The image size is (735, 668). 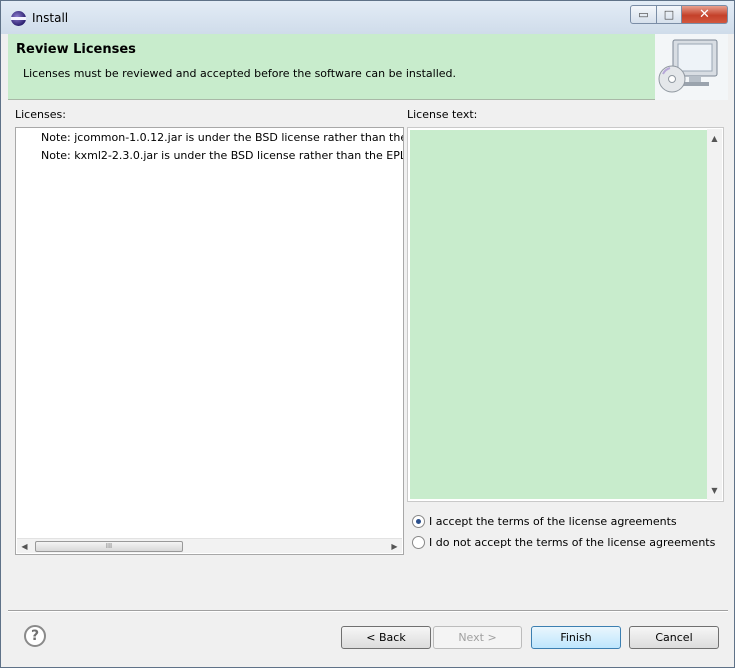 I want to click on scroll-down-icon: ▼, so click(x=714, y=490).